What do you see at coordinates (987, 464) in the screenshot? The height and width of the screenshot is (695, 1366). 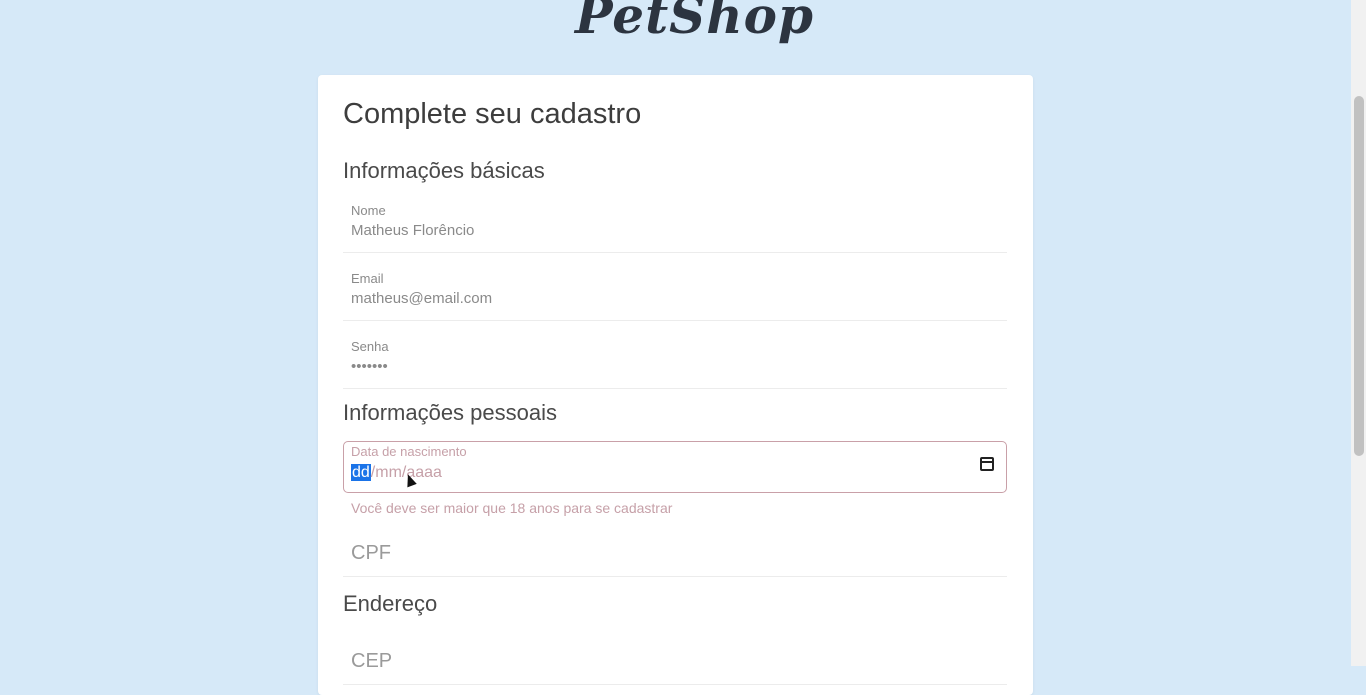 I see `calendar-icon` at bounding box center [987, 464].